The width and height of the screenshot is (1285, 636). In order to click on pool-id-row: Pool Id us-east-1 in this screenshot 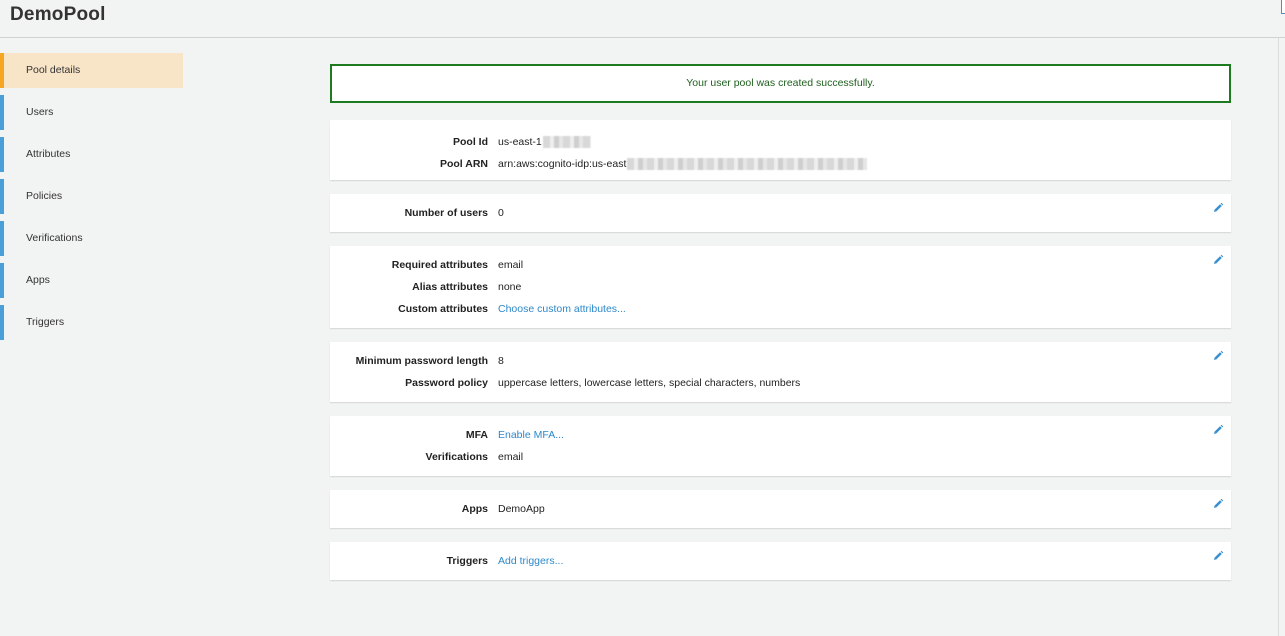, I will do `click(780, 142)`.